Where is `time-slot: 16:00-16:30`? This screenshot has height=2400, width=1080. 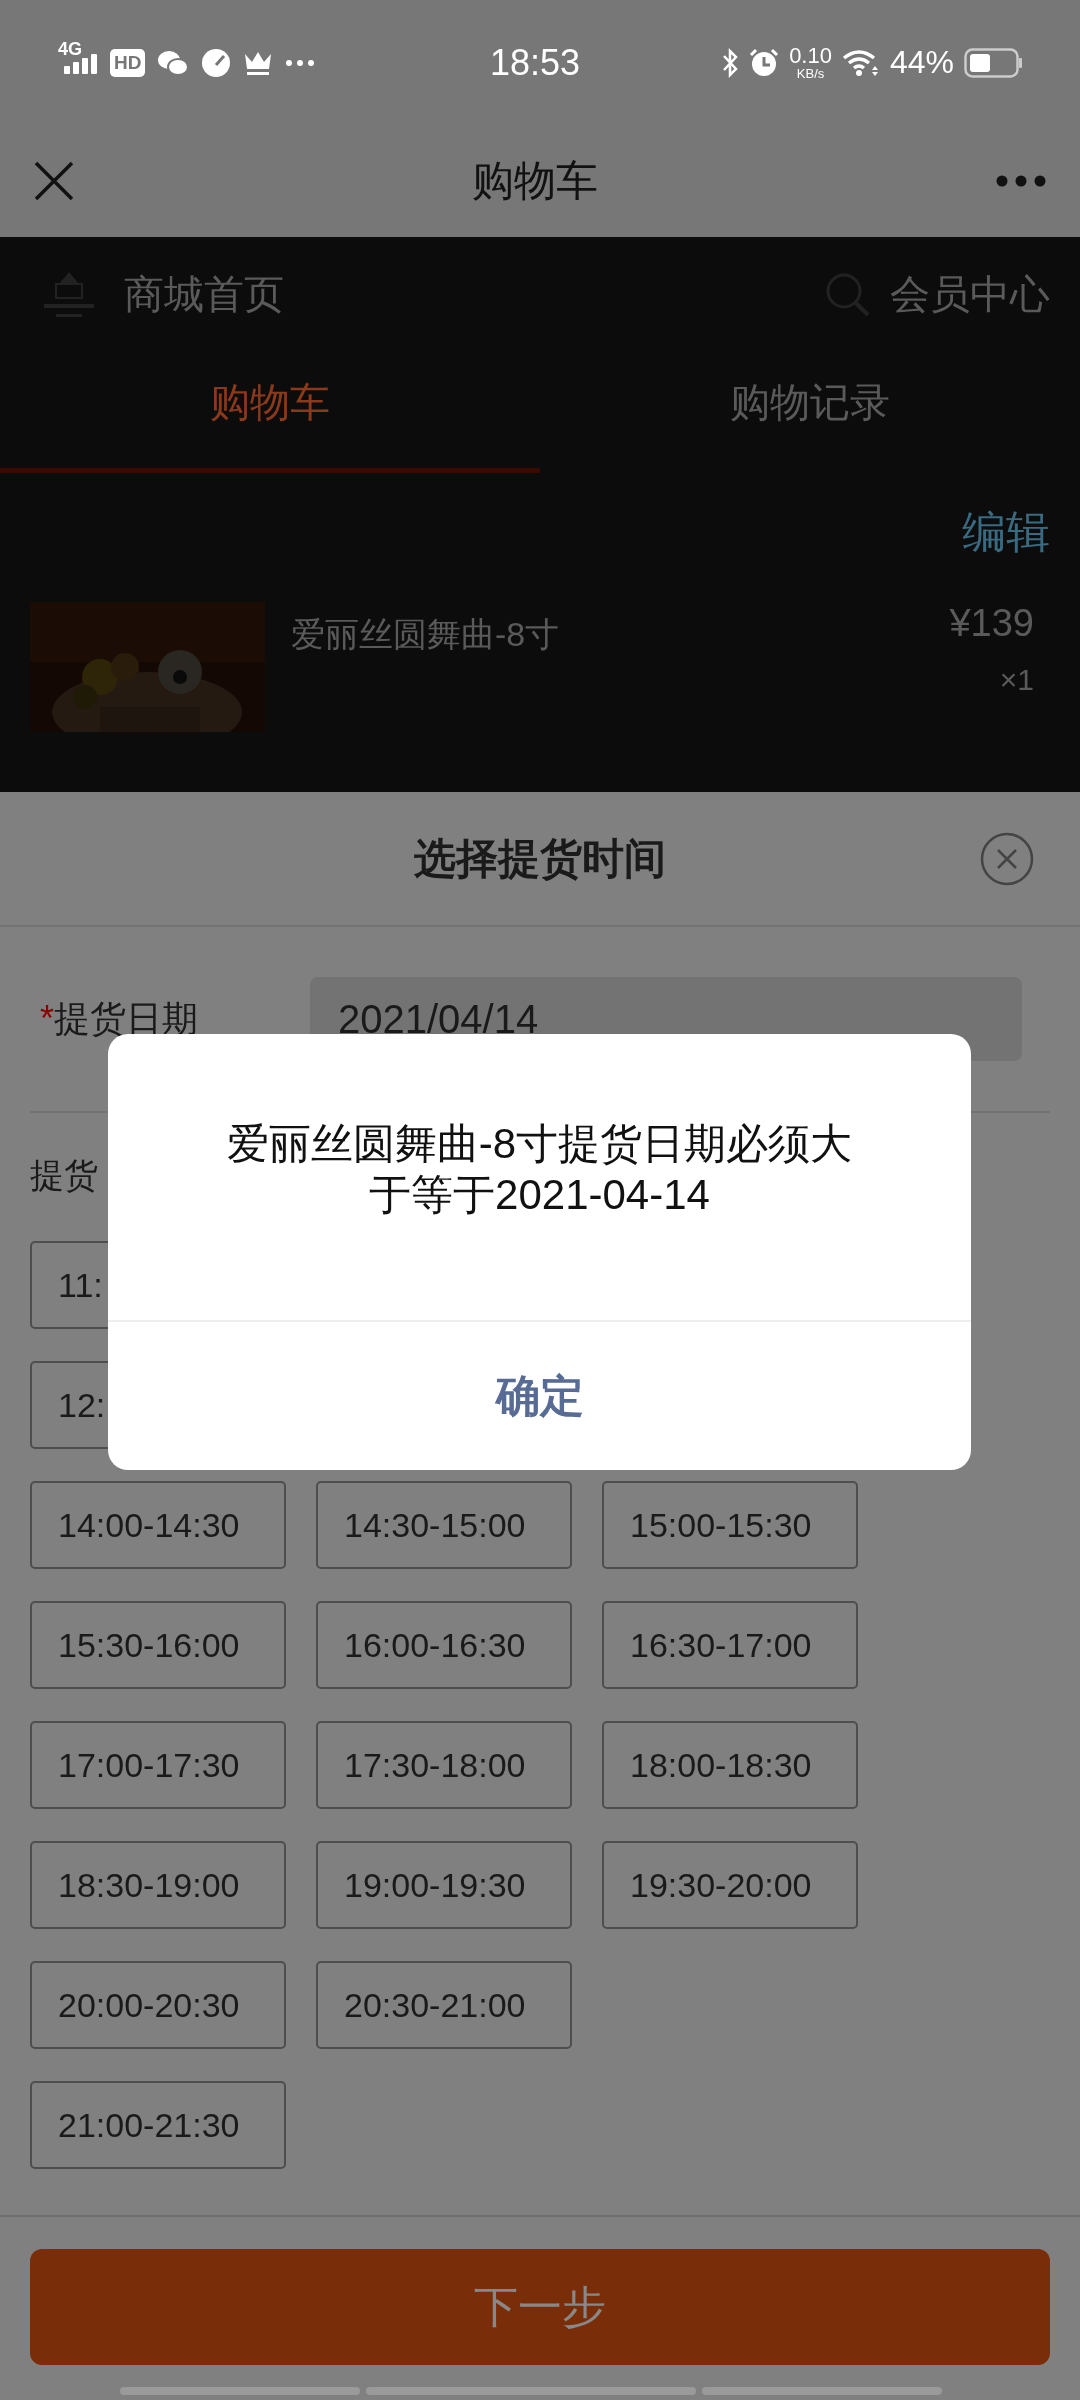
time-slot: 16:00-16:30 is located at coordinates (444, 1645).